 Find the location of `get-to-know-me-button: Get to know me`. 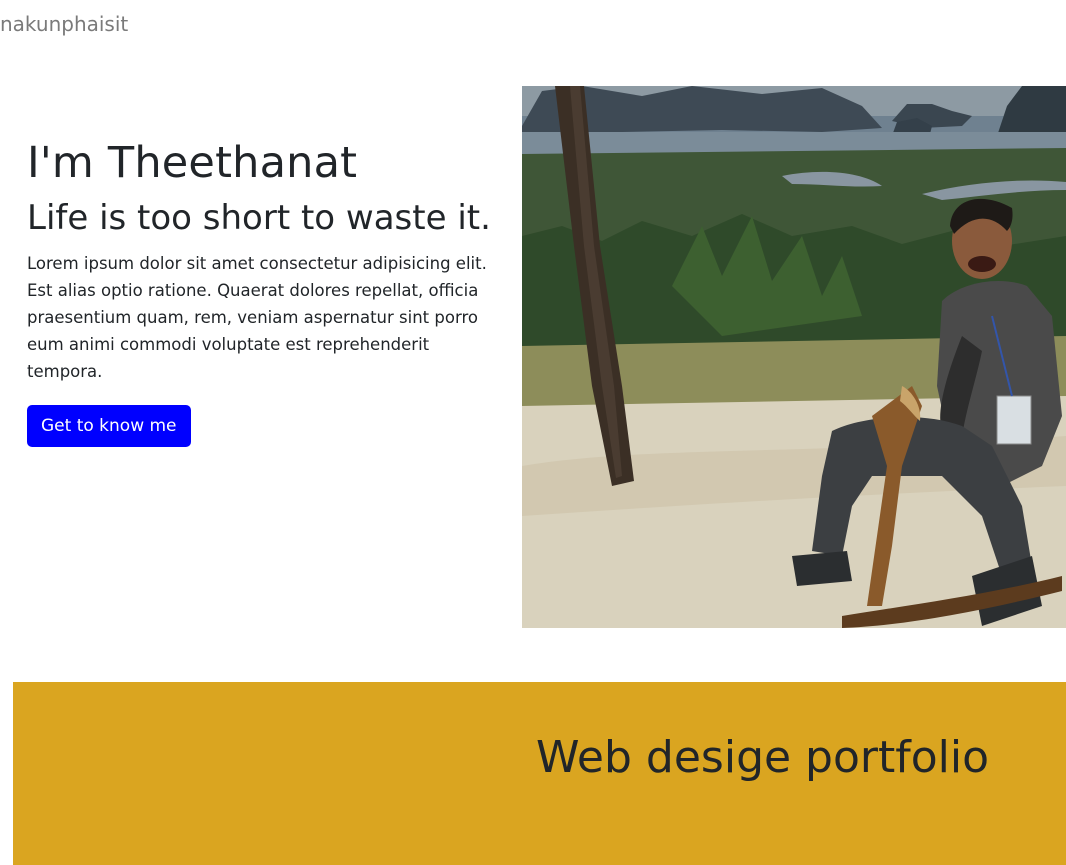

get-to-know-me-button: Get to know me is located at coordinates (109, 426).